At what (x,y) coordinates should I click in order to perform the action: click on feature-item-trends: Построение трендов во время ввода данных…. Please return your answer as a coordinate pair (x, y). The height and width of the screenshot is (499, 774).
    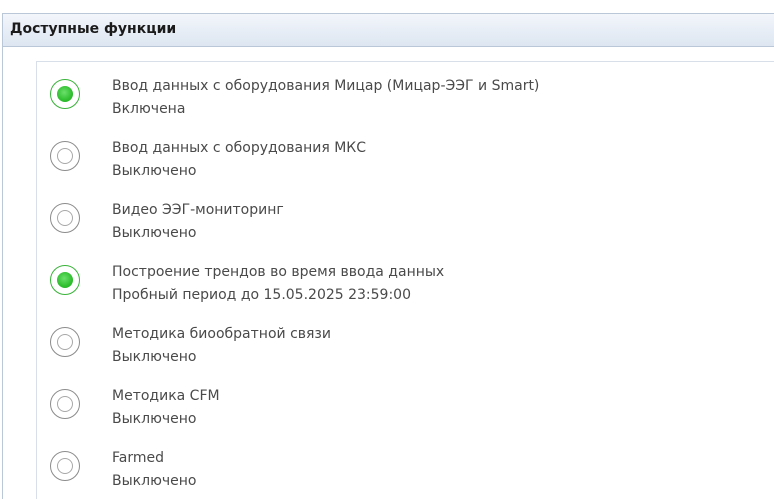
    Looking at the image, I should click on (405, 281).